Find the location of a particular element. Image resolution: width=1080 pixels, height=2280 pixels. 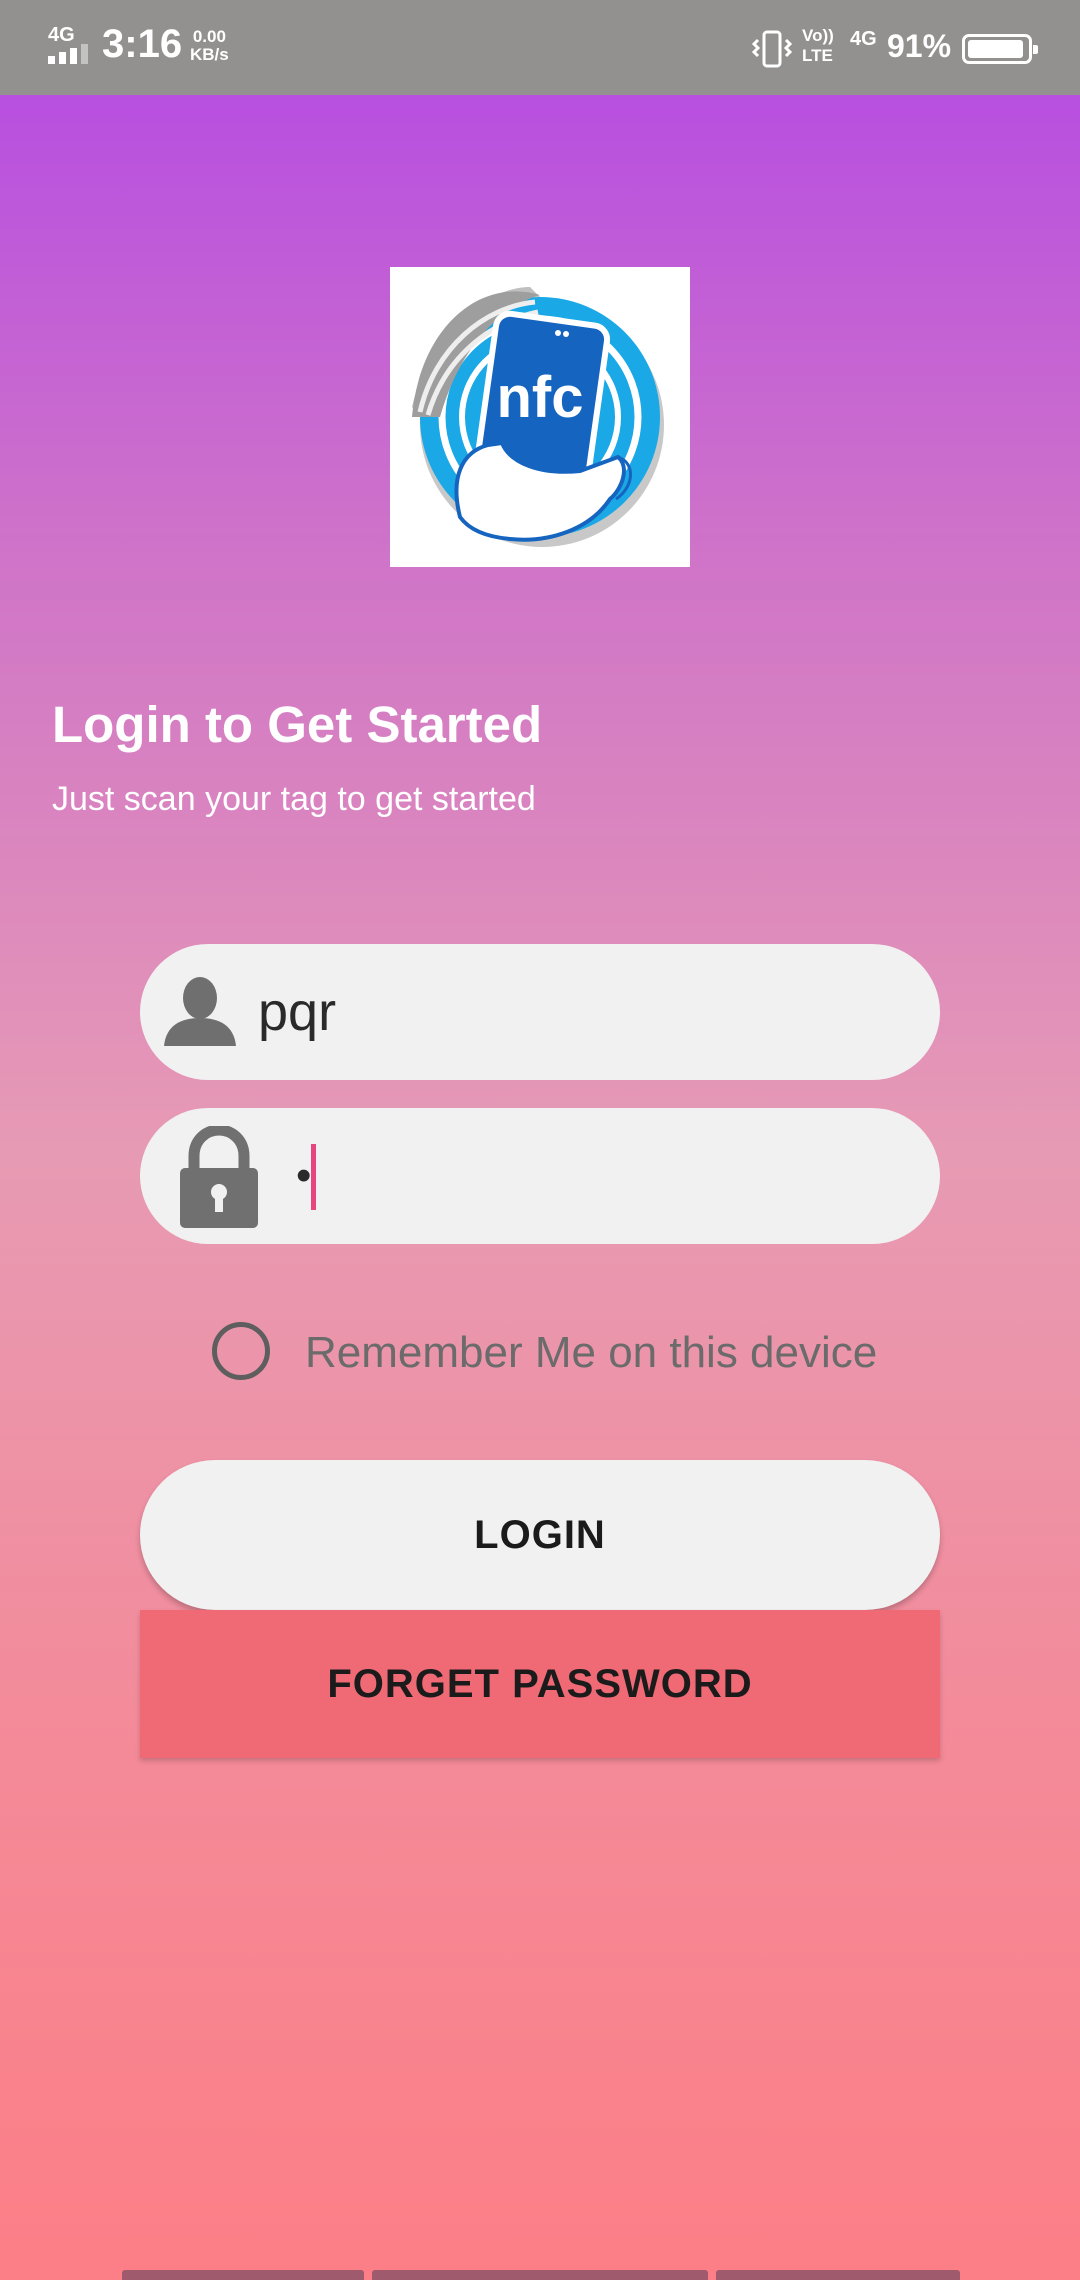

nfc-logo-icon: nfc is located at coordinates (538, 417).